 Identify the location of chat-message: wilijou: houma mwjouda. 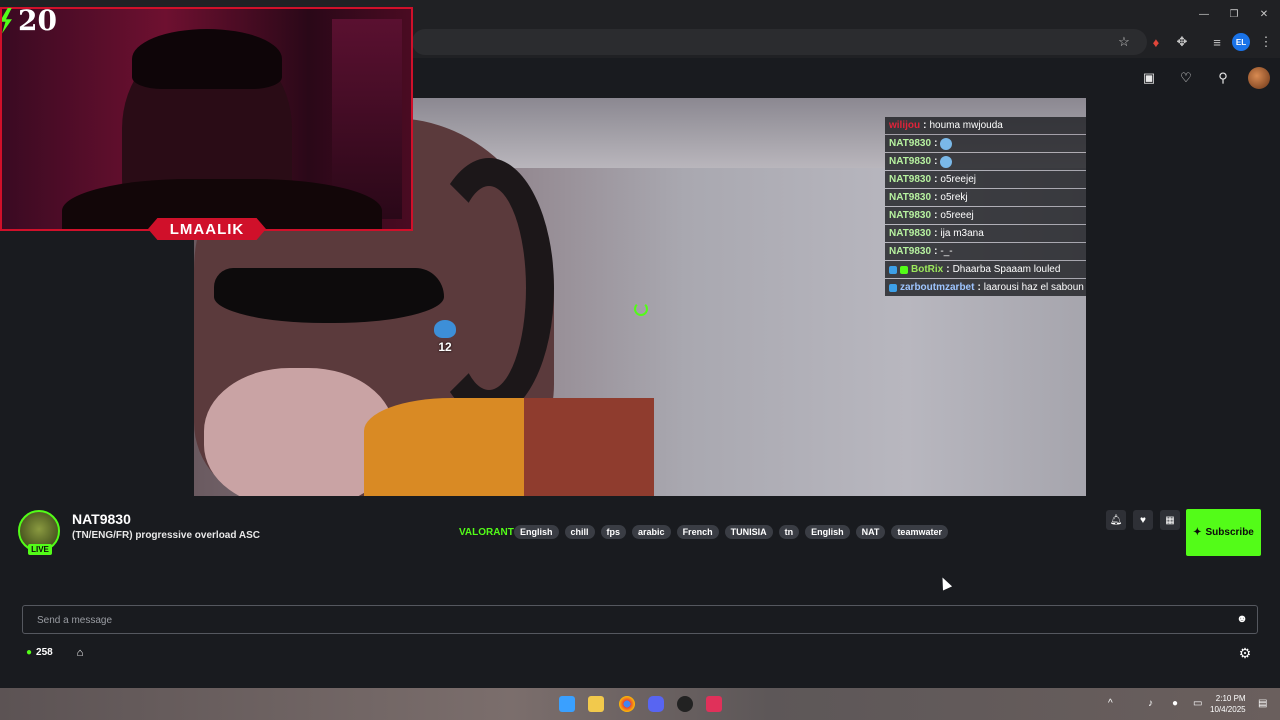
(985, 125).